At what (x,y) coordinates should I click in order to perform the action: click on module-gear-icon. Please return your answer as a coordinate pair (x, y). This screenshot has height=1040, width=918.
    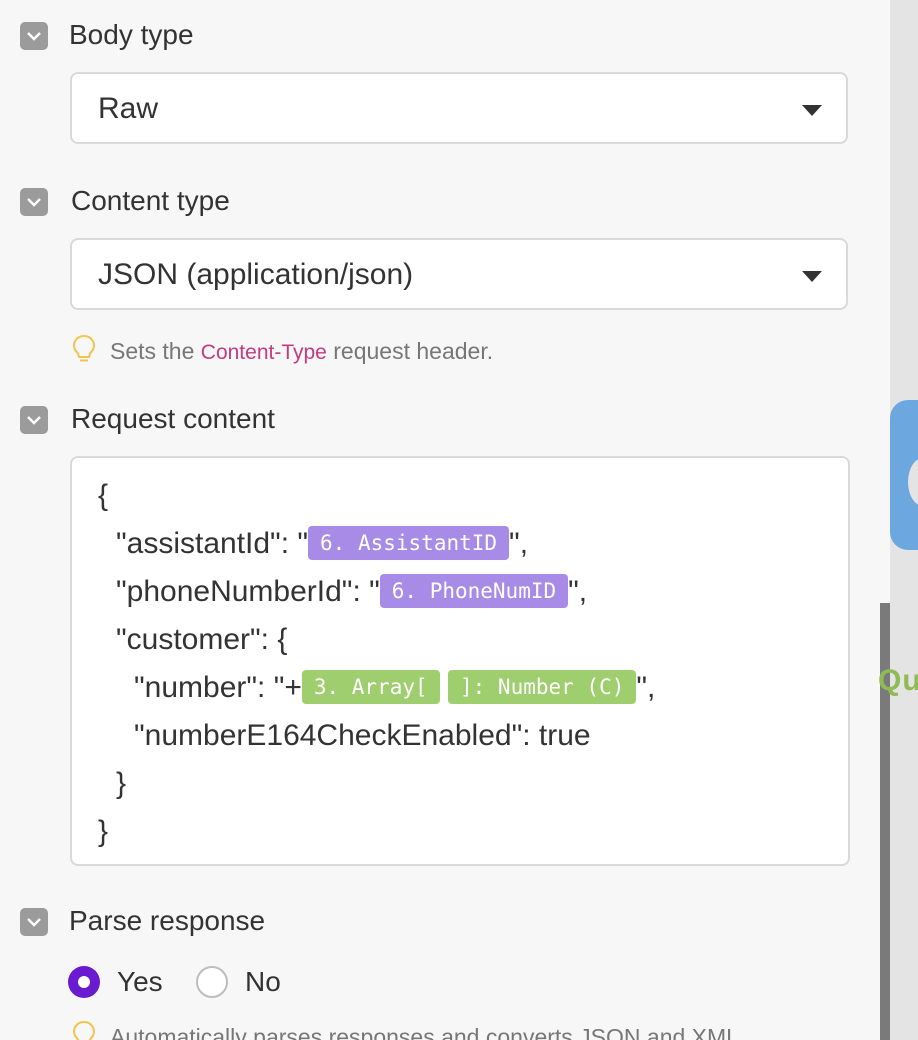
    Looking at the image, I should click on (904, 475).